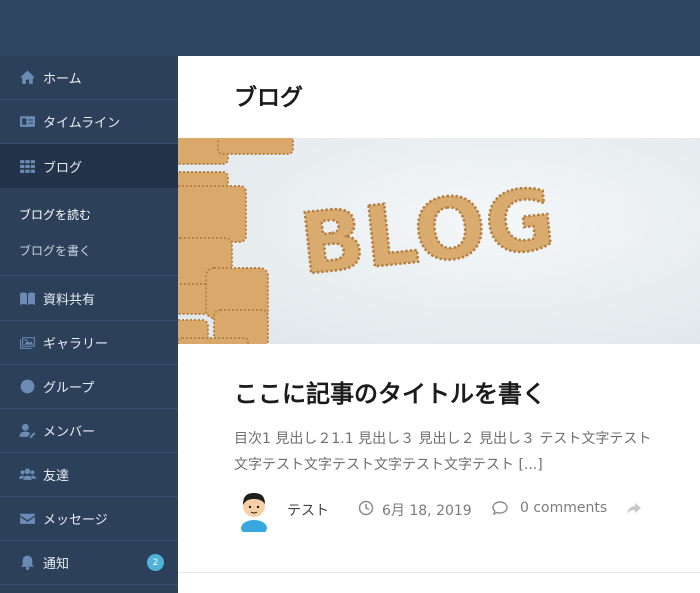 The height and width of the screenshot is (593, 700). What do you see at coordinates (69, 388) in the screenshot?
I see `sidebar-item-label: グループ` at bounding box center [69, 388].